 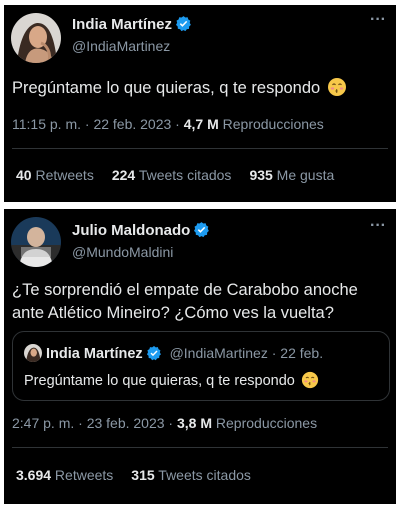 What do you see at coordinates (191, 475) in the screenshot?
I see `quote-tweets-stat: 315 Tweets citados` at bounding box center [191, 475].